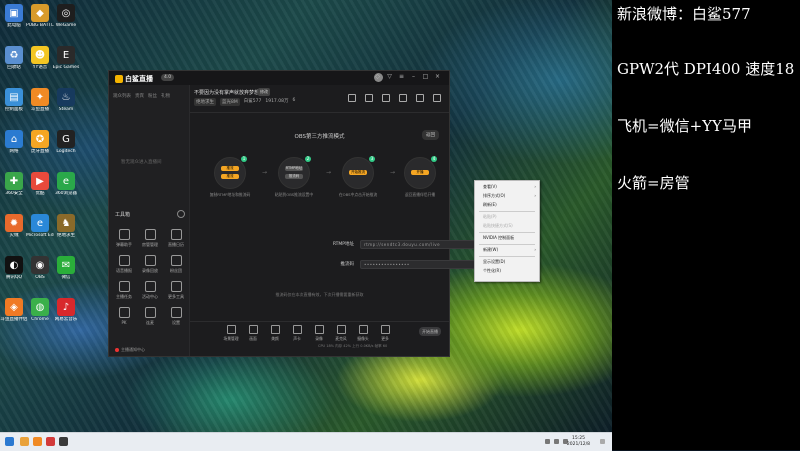 This screenshot has width=800, height=451. I want to click on windows-start-icon, so click(9, 441).